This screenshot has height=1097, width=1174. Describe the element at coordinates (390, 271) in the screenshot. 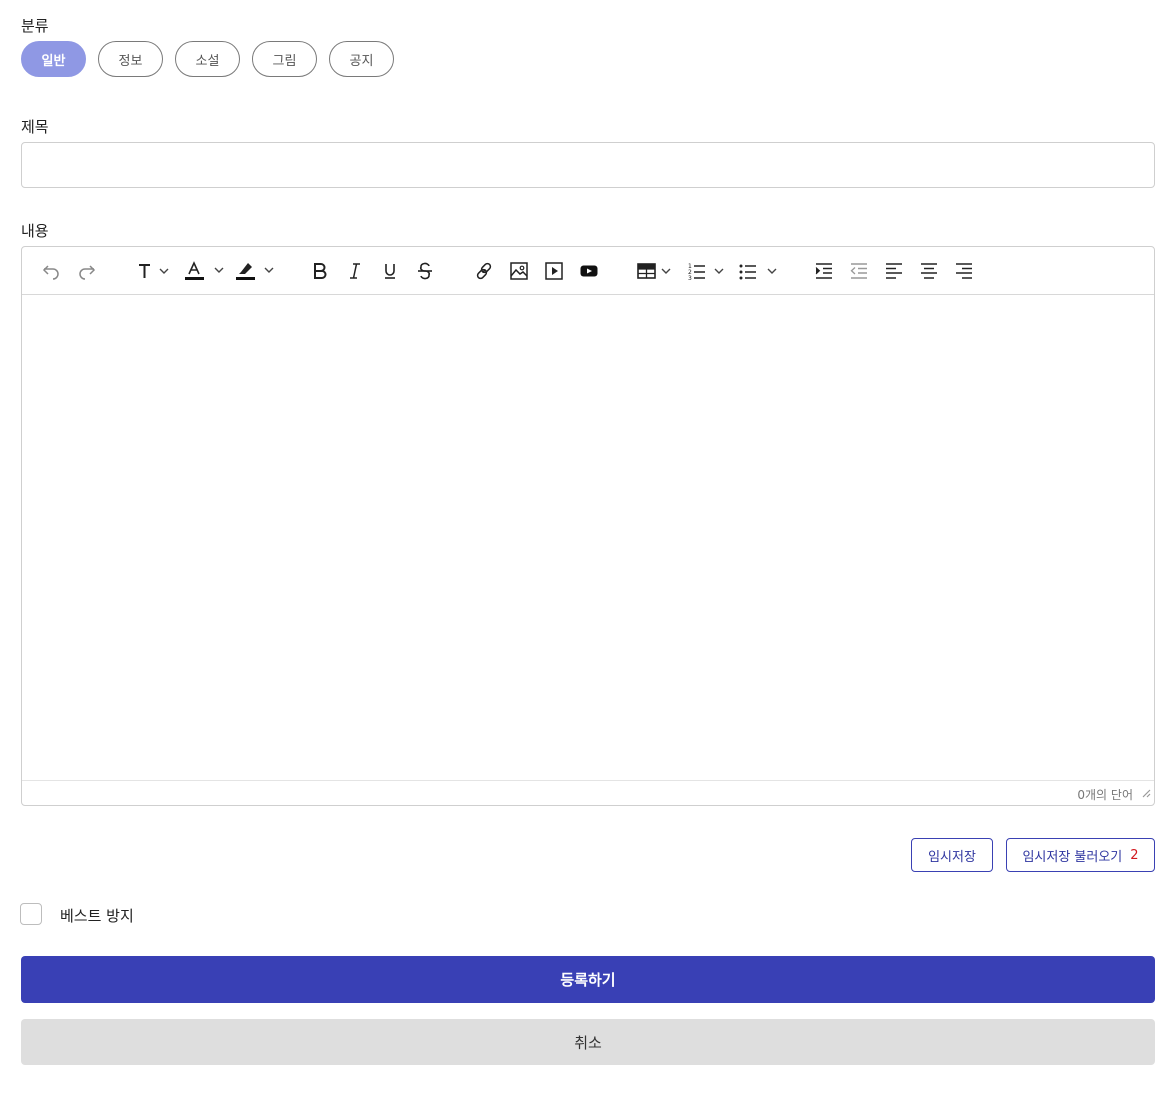

I see `underline-icon` at that location.